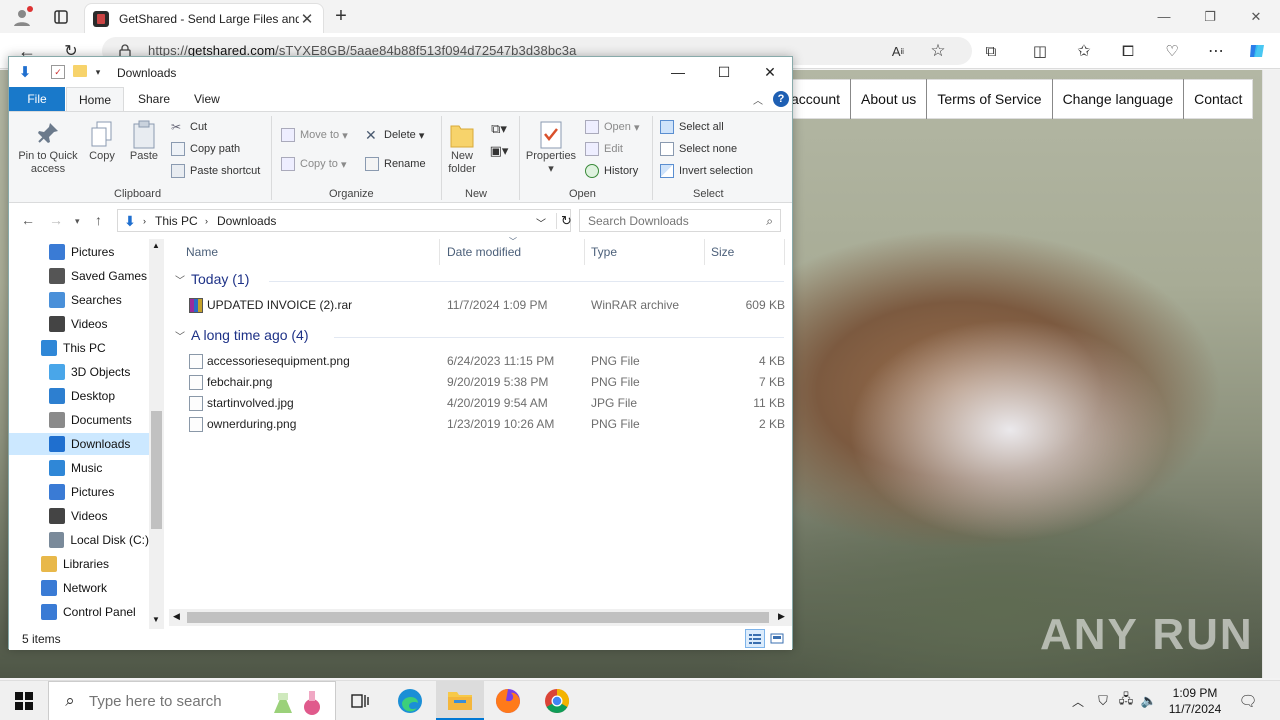 This screenshot has height=720, width=1280. What do you see at coordinates (604, 149) in the screenshot?
I see `edit-button: Edit` at bounding box center [604, 149].